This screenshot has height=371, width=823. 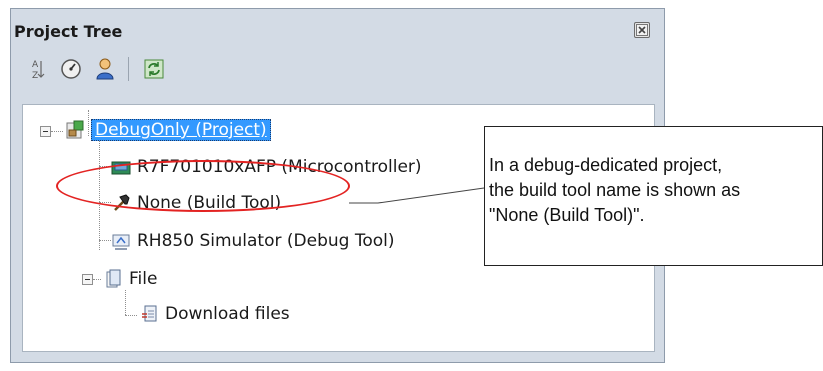 What do you see at coordinates (567, 215) in the screenshot?
I see `annotation-line-3: "None (Build Tool)".` at bounding box center [567, 215].